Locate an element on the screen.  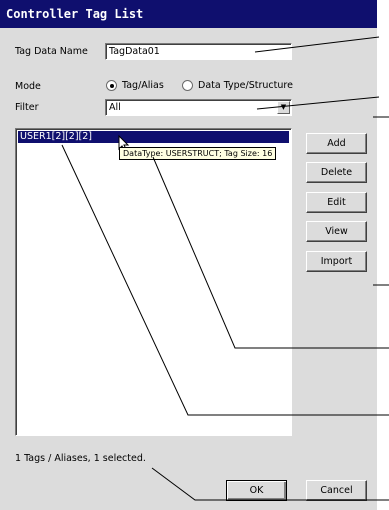
add-button: Add is located at coordinates (336, 143).